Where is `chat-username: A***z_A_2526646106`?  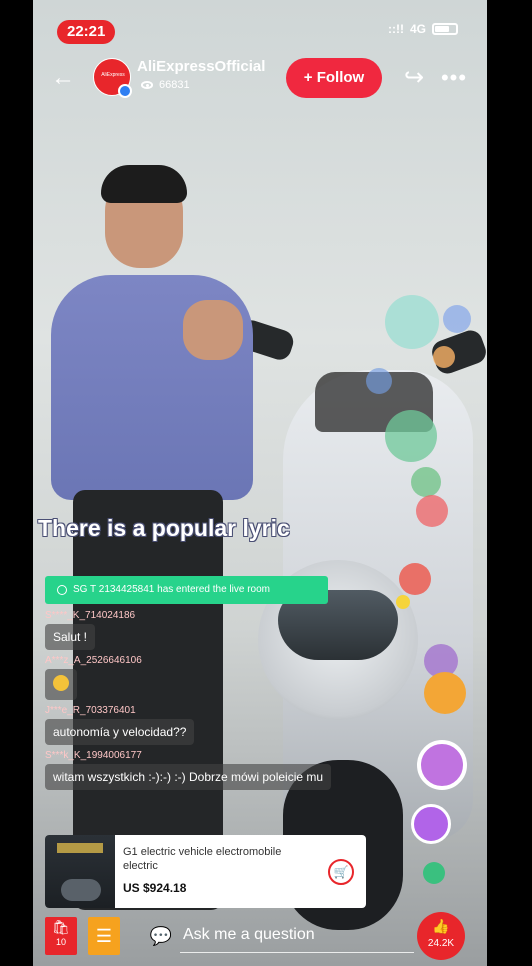 chat-username: A***z_A_2526646106 is located at coordinates (93, 660).